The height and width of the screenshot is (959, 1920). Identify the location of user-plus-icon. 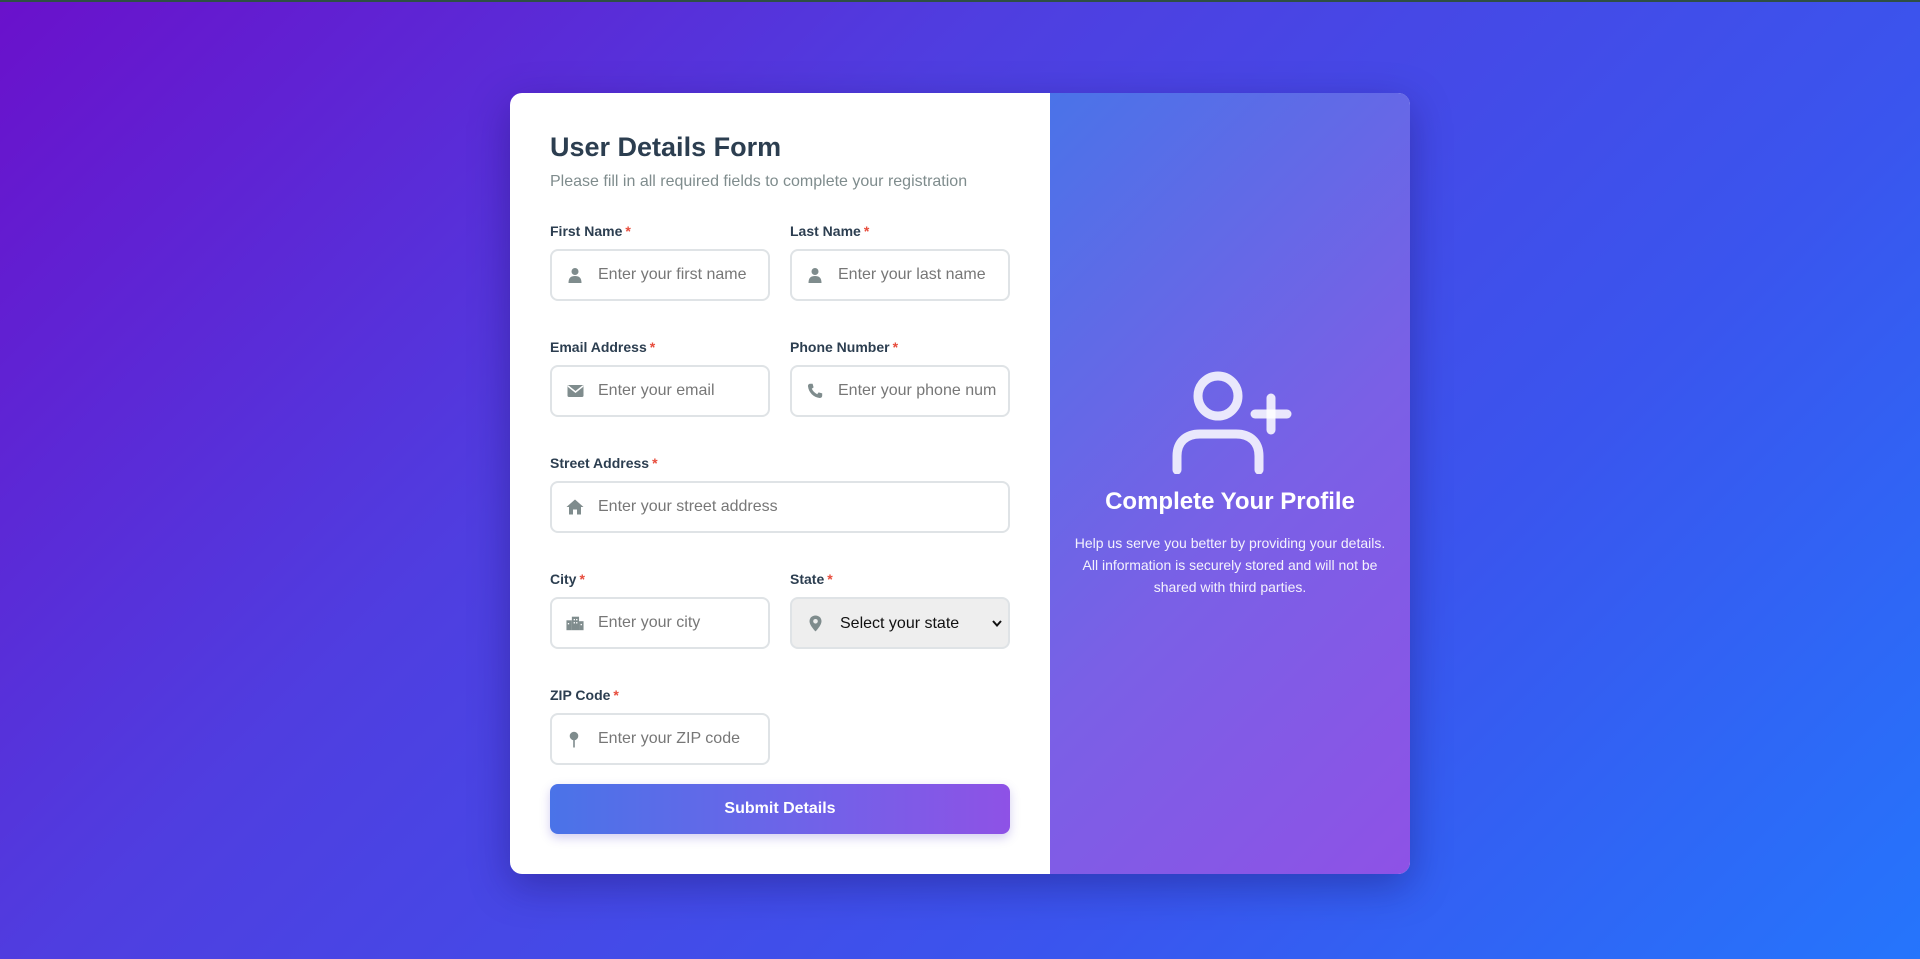
(1230, 424).